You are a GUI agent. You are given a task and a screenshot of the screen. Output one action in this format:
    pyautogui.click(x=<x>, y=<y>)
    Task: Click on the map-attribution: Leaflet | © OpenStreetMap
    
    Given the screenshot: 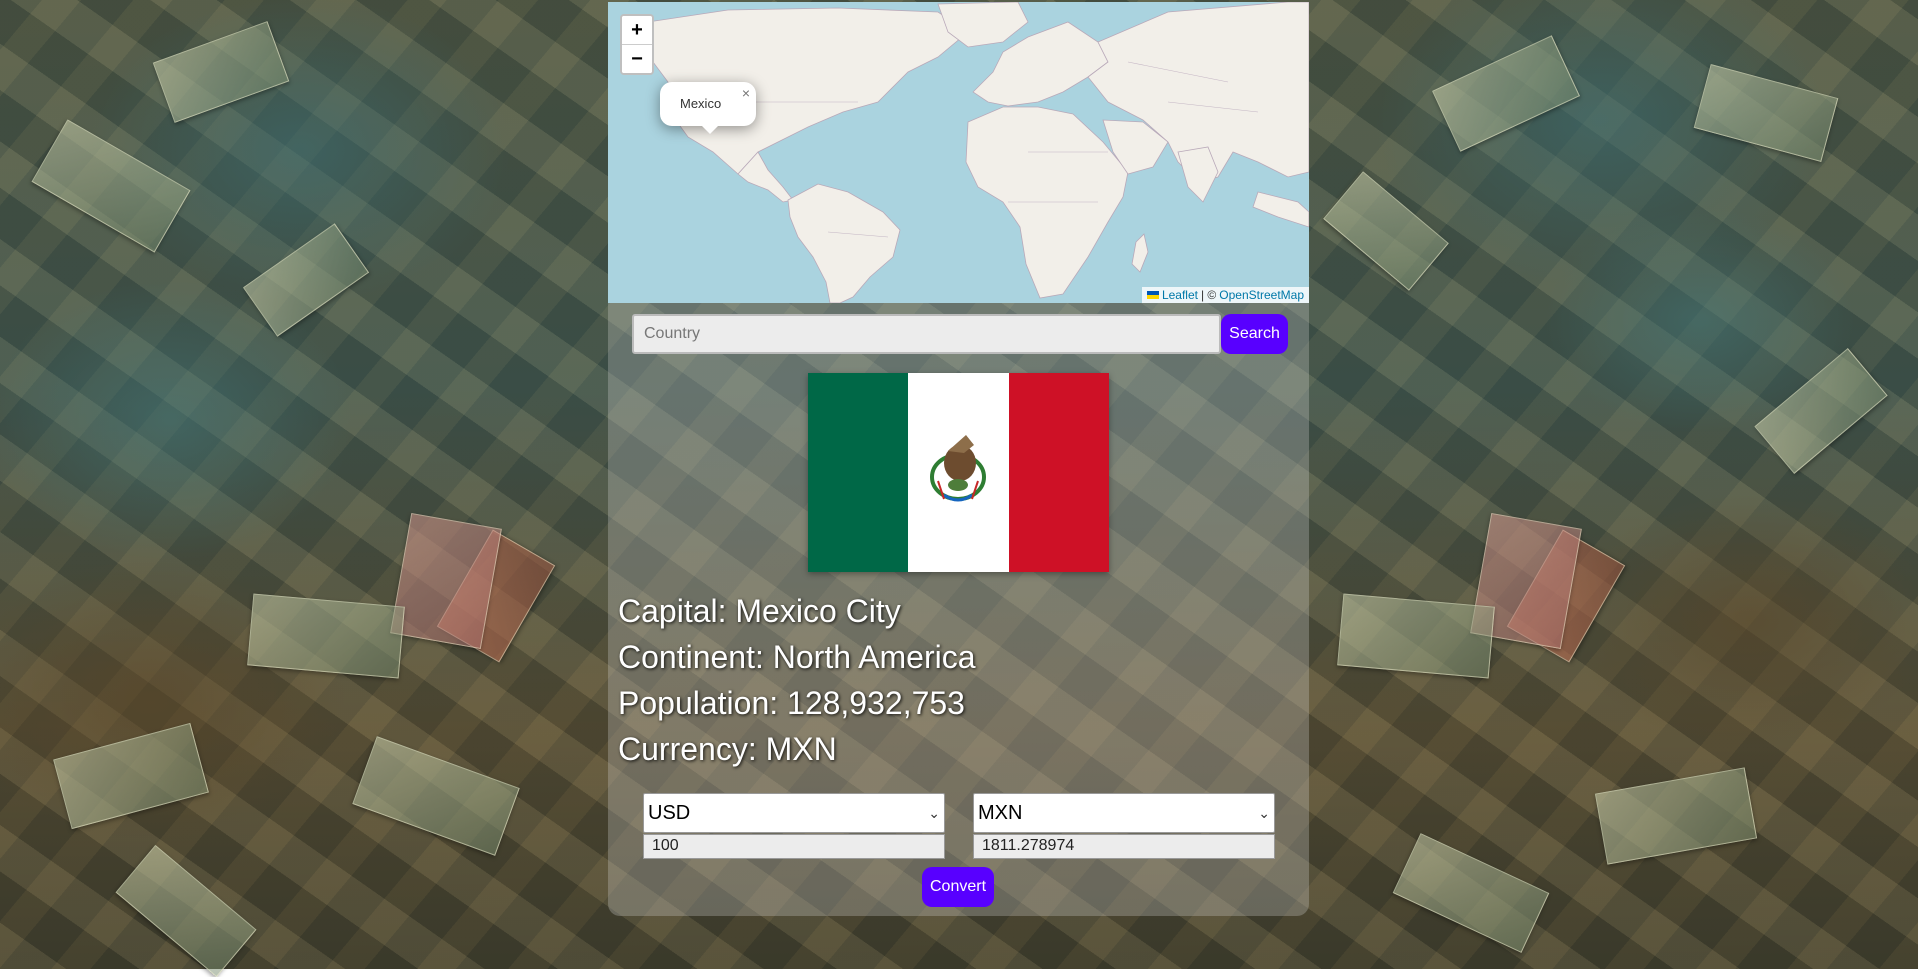 What is the action you would take?
    pyautogui.click(x=1225, y=295)
    